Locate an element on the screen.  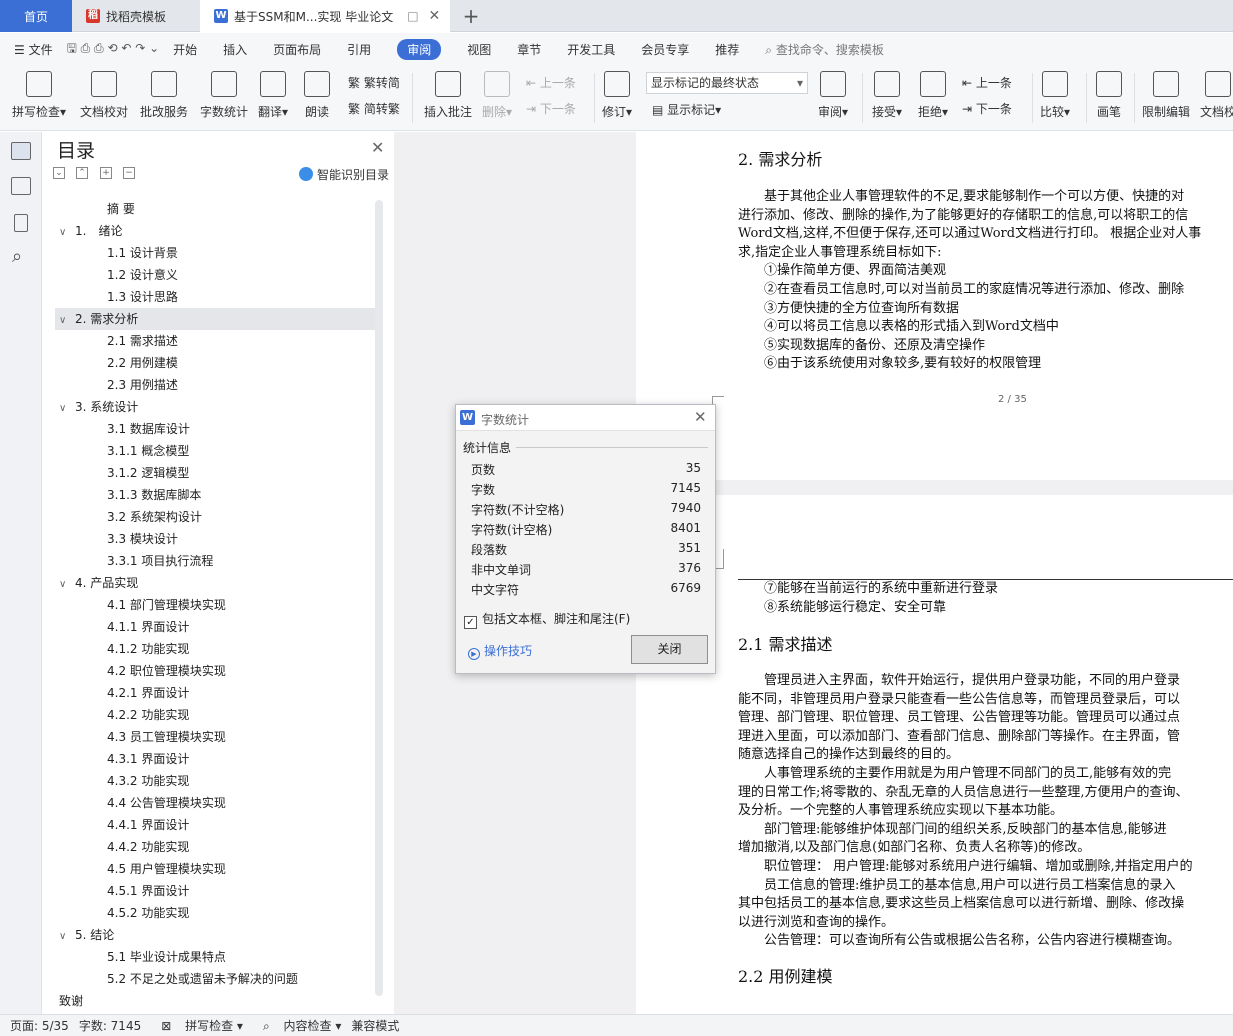
menu-recommend: 推荐 is located at coordinates (727, 49).